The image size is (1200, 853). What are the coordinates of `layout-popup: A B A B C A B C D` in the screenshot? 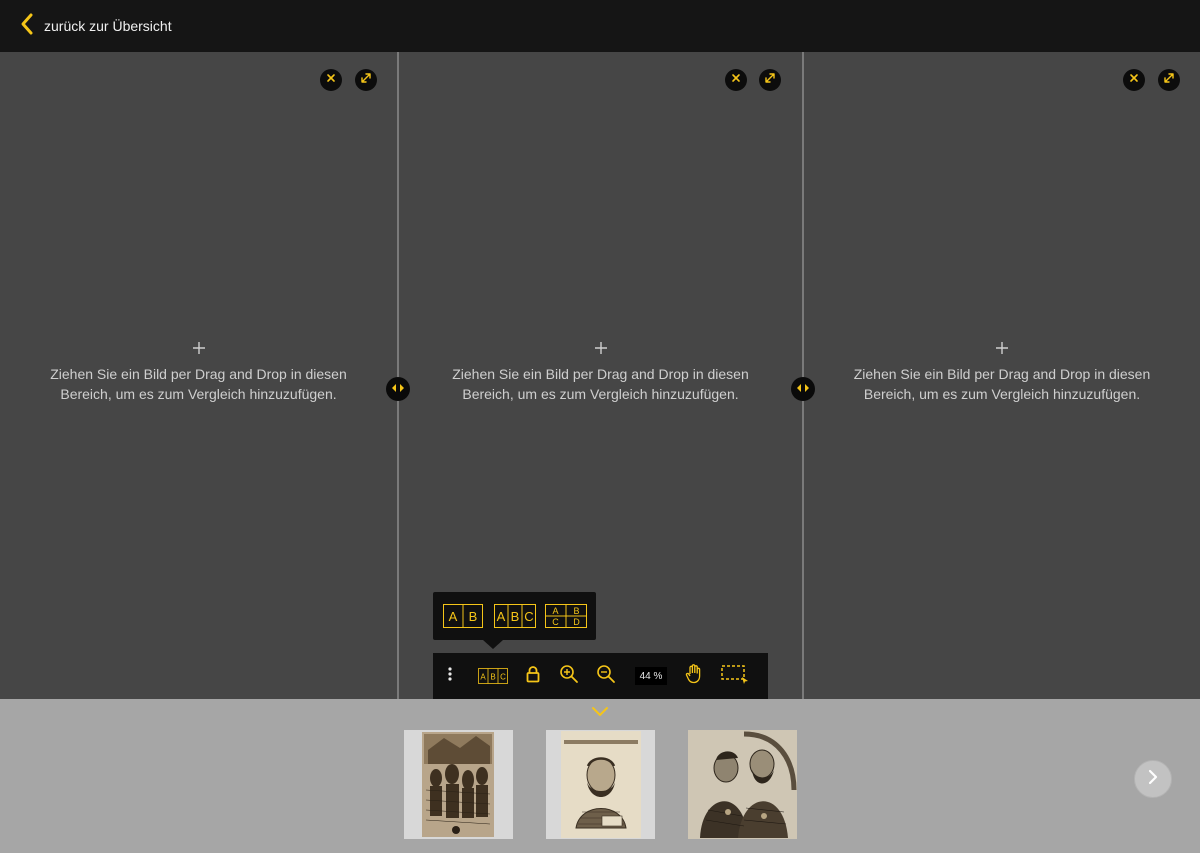 It's located at (514, 620).